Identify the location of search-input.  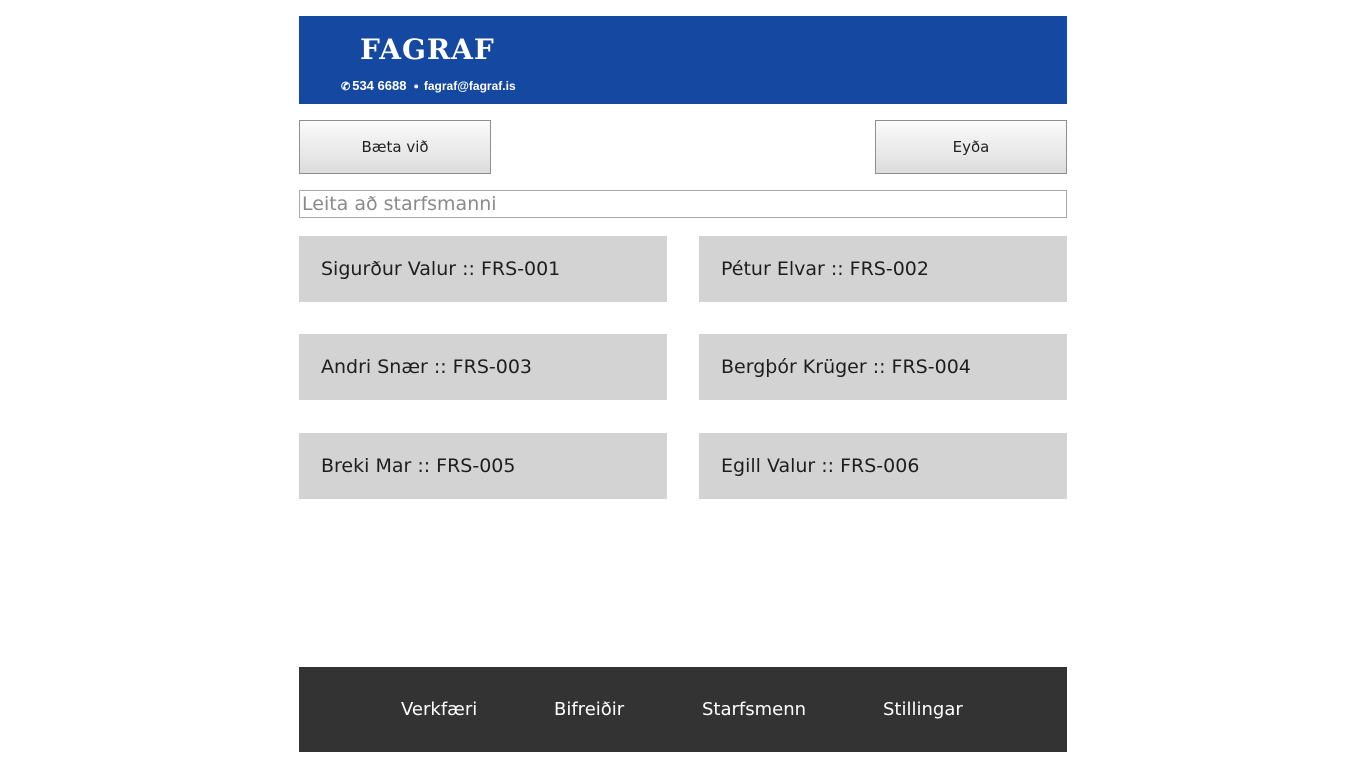
(683, 204).